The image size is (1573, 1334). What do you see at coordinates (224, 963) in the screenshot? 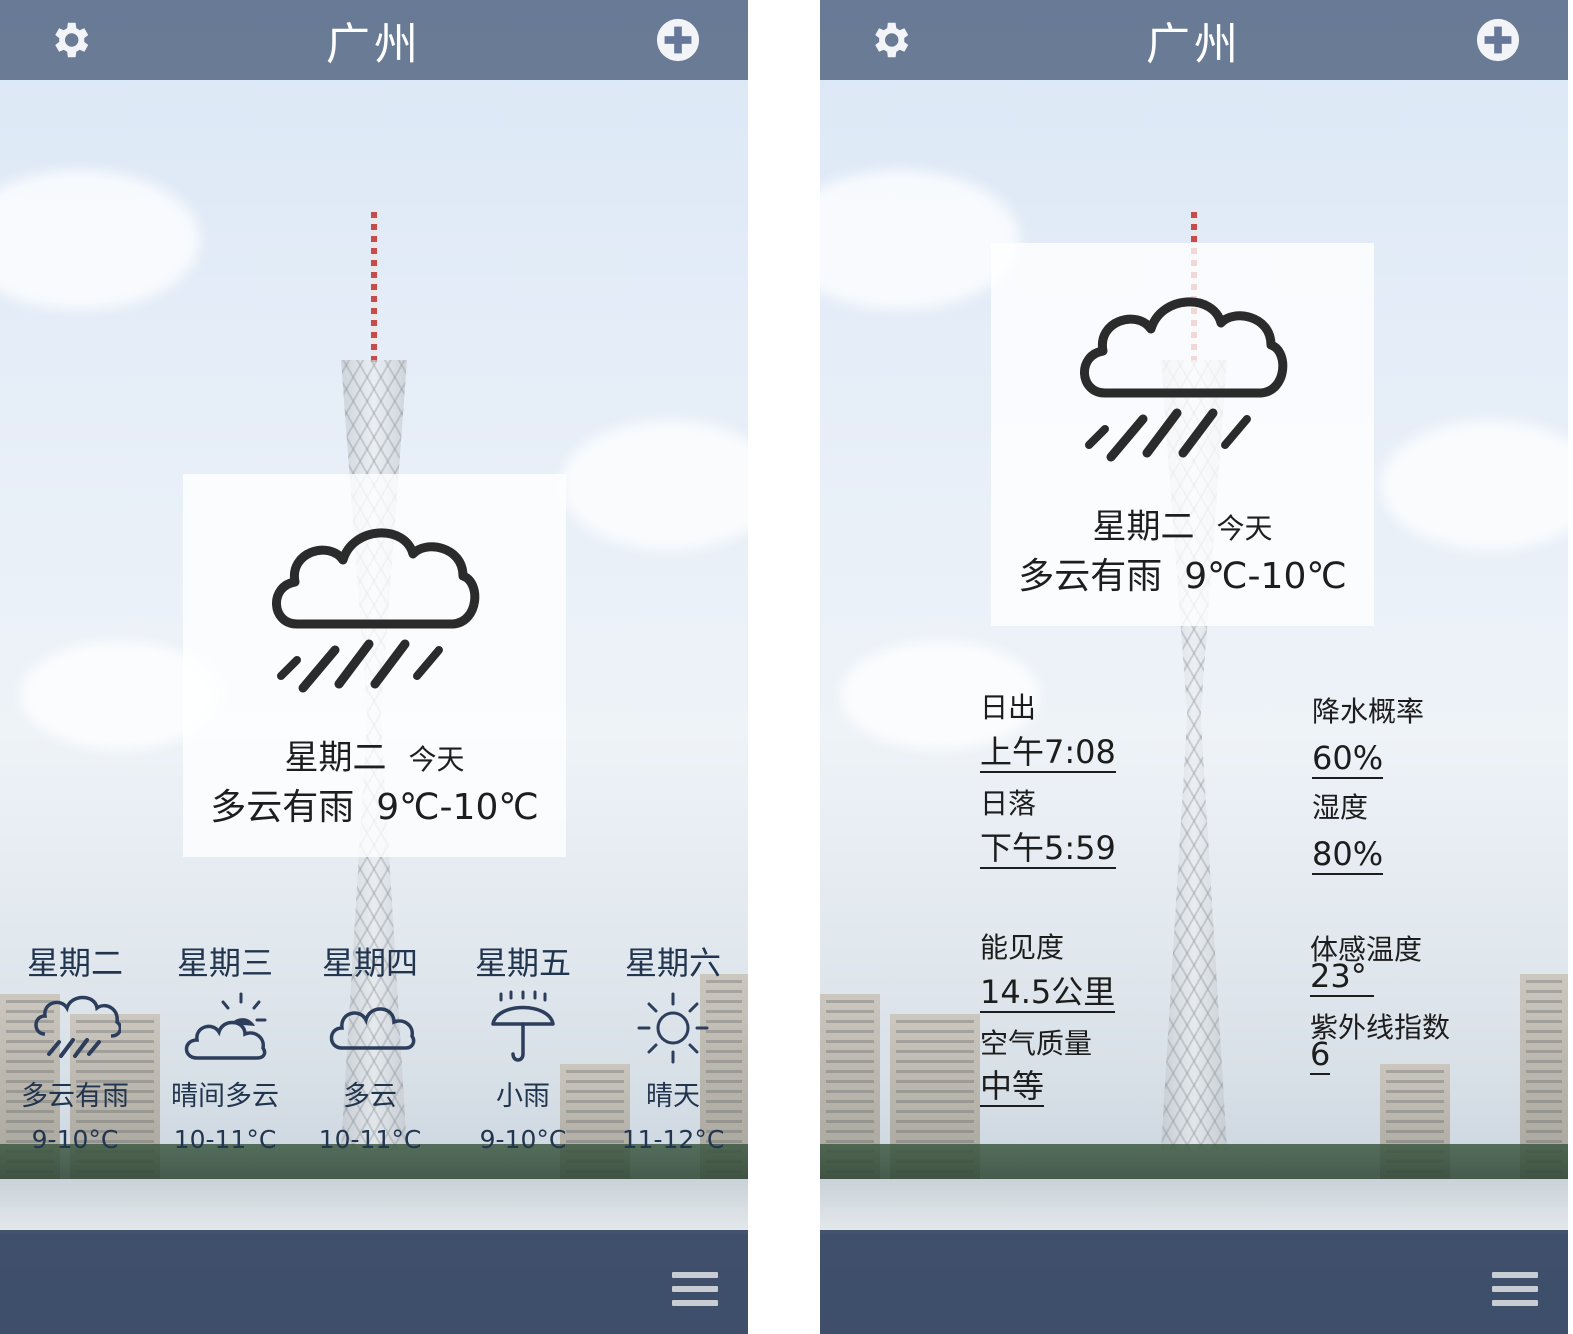
I see `forecast-day: 星期三` at bounding box center [224, 963].